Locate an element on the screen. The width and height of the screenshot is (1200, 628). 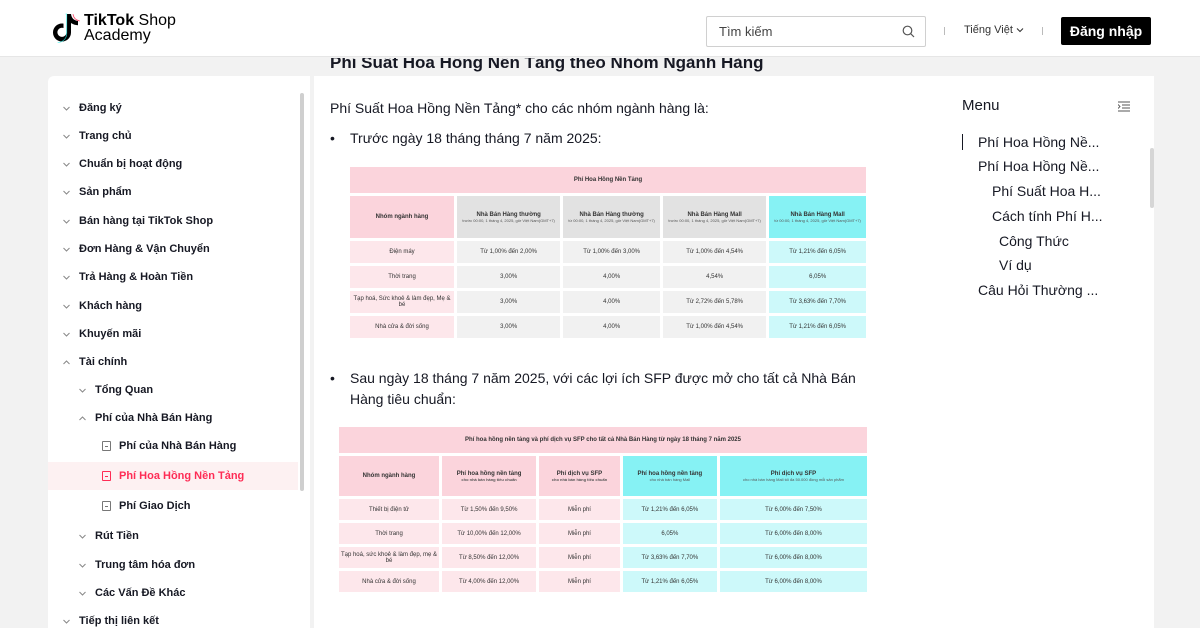
table-cell: Từ 1,00% đến 2,00% is located at coordinates (509, 252).